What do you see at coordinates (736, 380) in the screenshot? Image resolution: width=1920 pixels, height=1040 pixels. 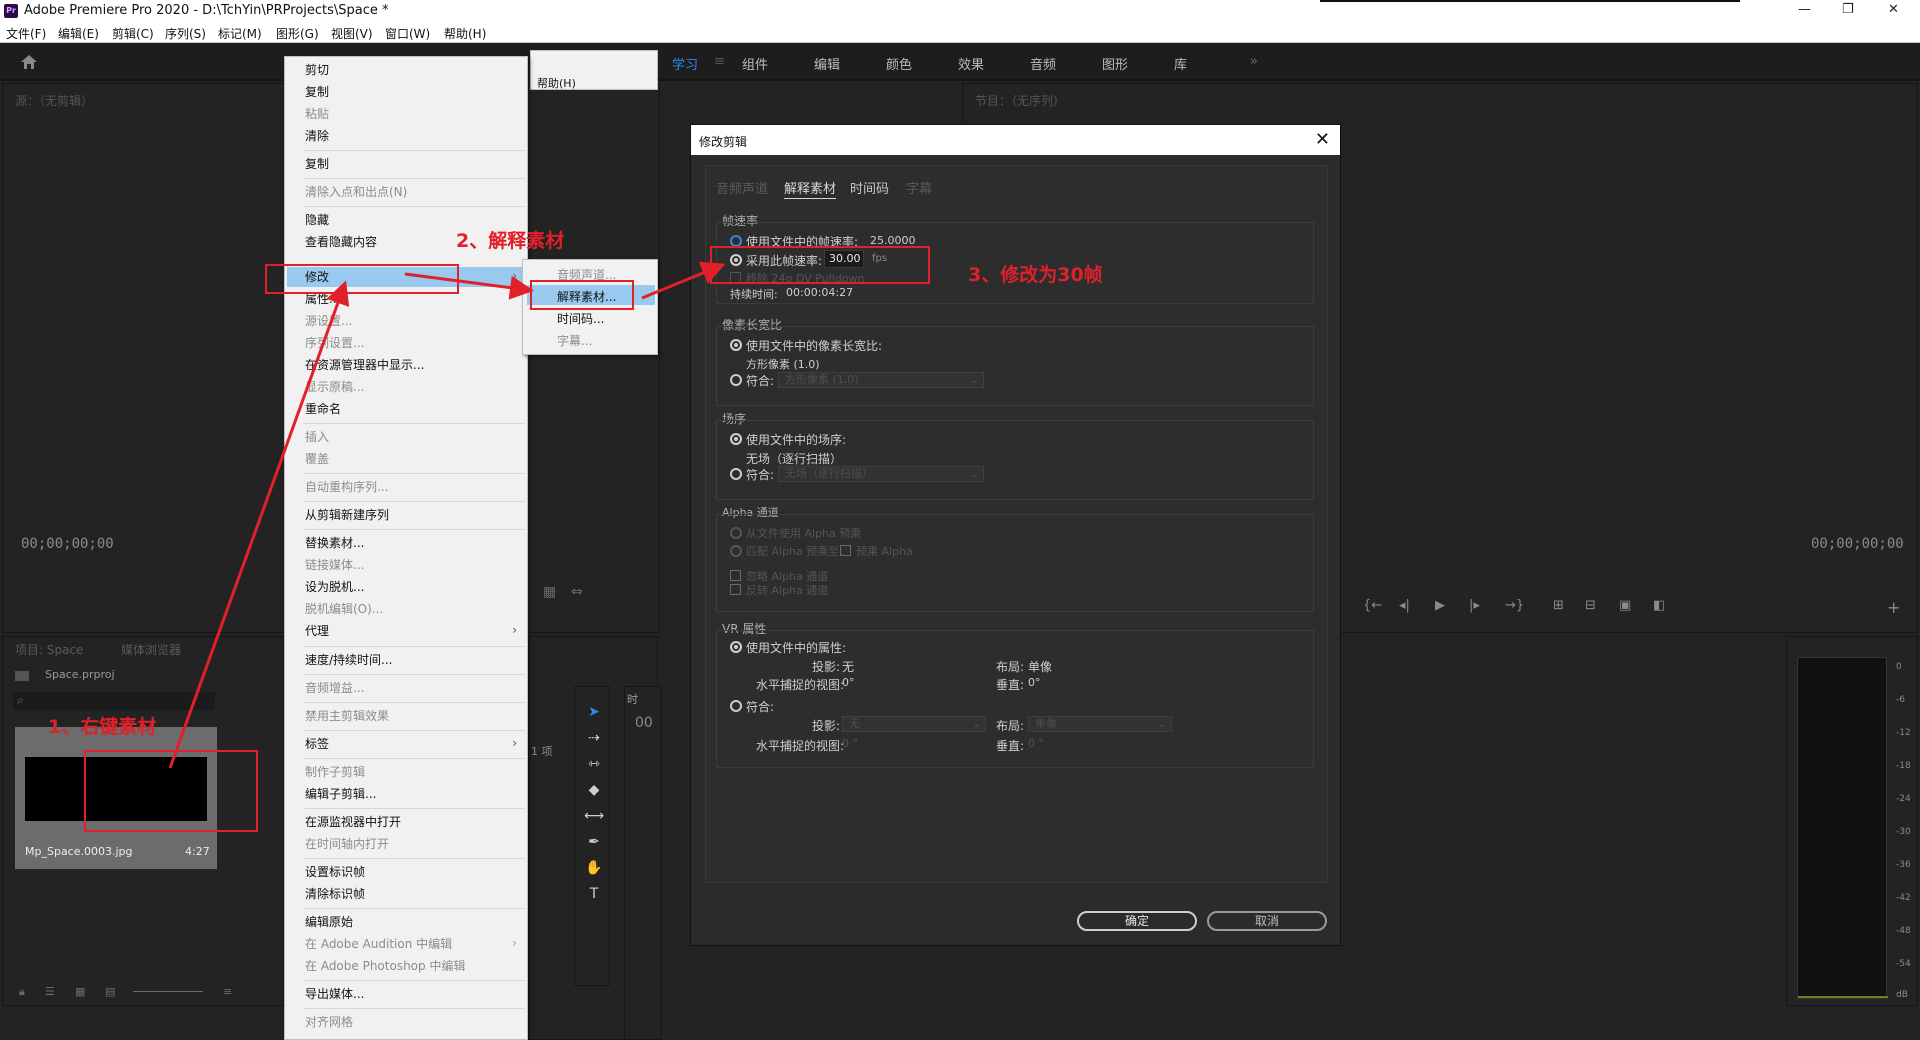 I see `conform-pixel-aspect-radio` at bounding box center [736, 380].